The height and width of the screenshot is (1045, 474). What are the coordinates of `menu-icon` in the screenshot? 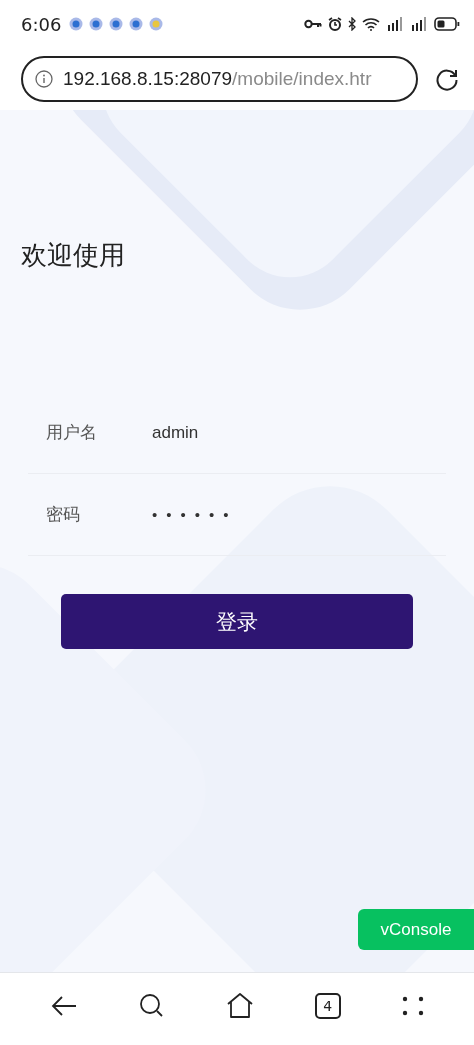 It's located at (412, 1006).